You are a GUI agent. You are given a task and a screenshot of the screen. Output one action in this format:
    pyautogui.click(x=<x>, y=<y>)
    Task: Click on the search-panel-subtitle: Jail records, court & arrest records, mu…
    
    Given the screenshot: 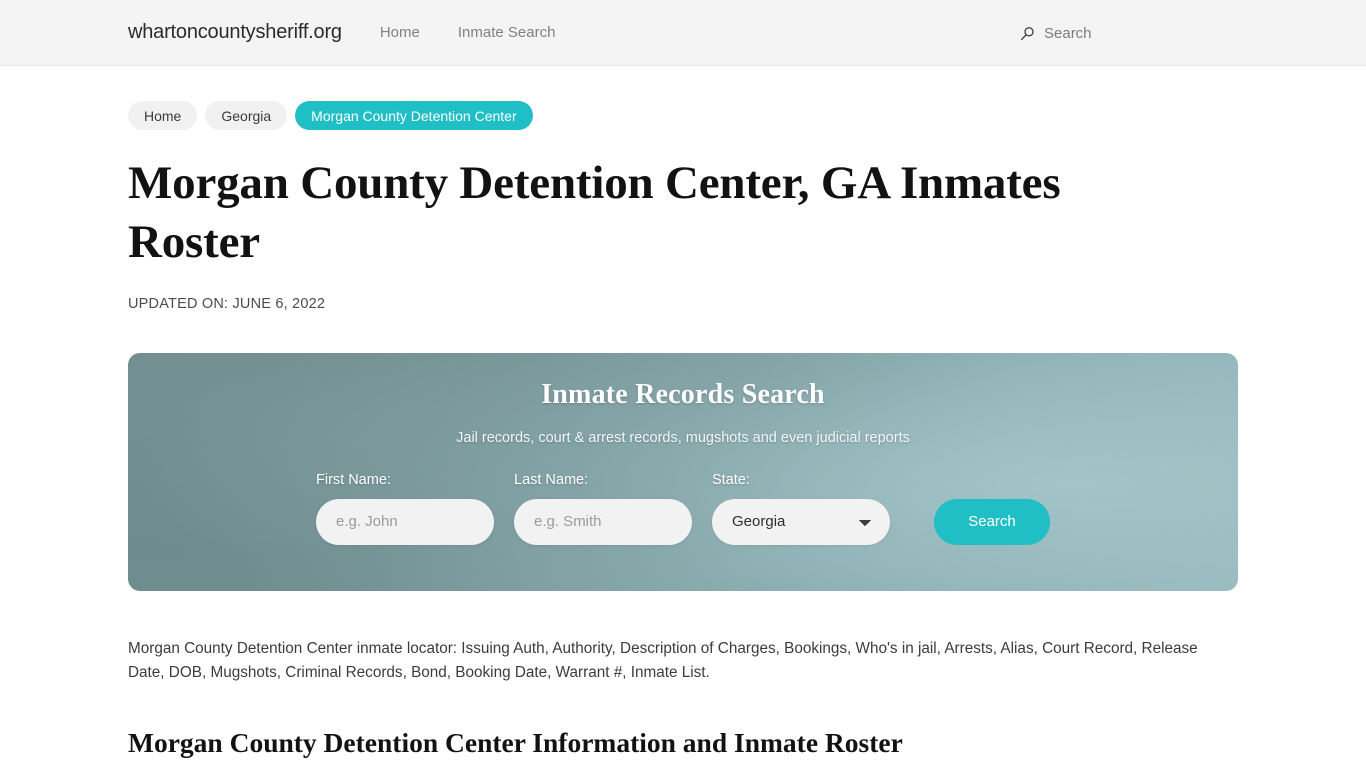 What is the action you would take?
    pyautogui.click(x=683, y=437)
    